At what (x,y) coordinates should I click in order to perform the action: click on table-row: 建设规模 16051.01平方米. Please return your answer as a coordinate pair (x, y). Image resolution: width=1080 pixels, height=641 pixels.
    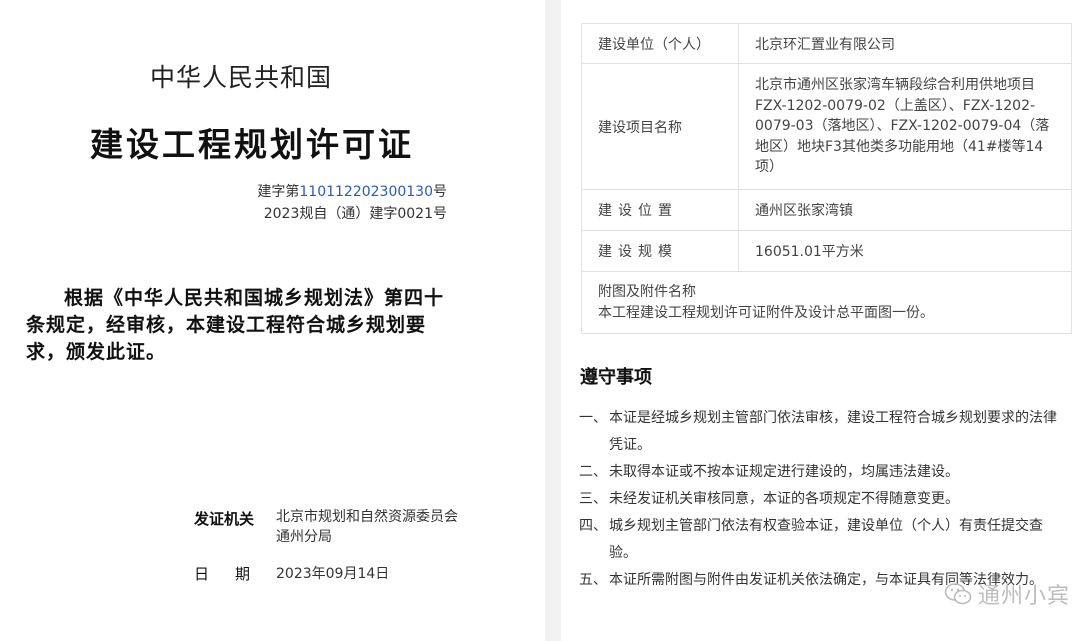
    Looking at the image, I should click on (826, 251).